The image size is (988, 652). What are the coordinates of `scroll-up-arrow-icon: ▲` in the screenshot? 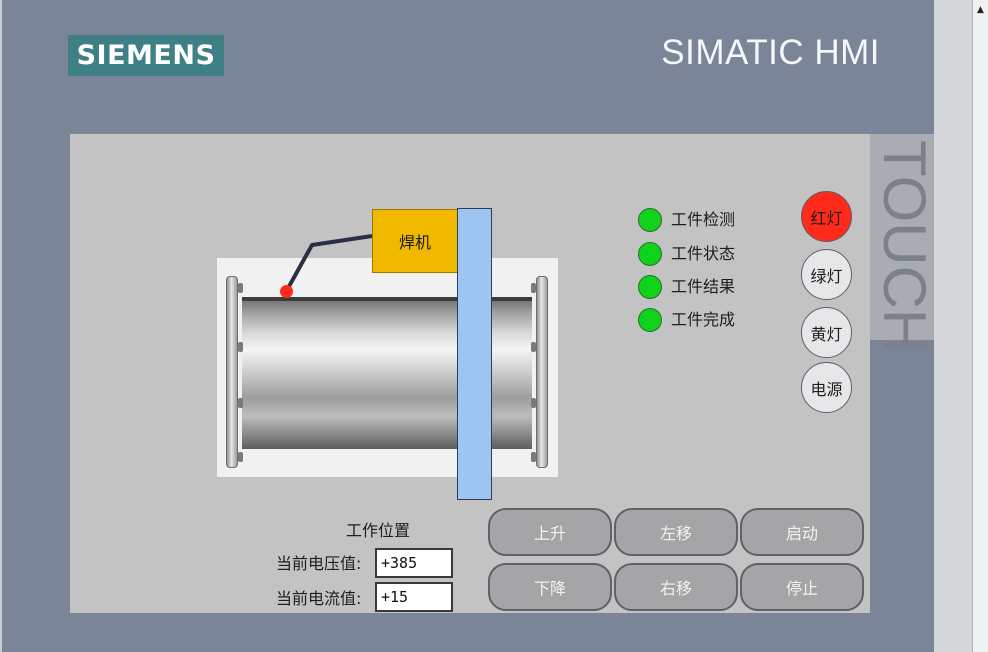 It's located at (980, 10).